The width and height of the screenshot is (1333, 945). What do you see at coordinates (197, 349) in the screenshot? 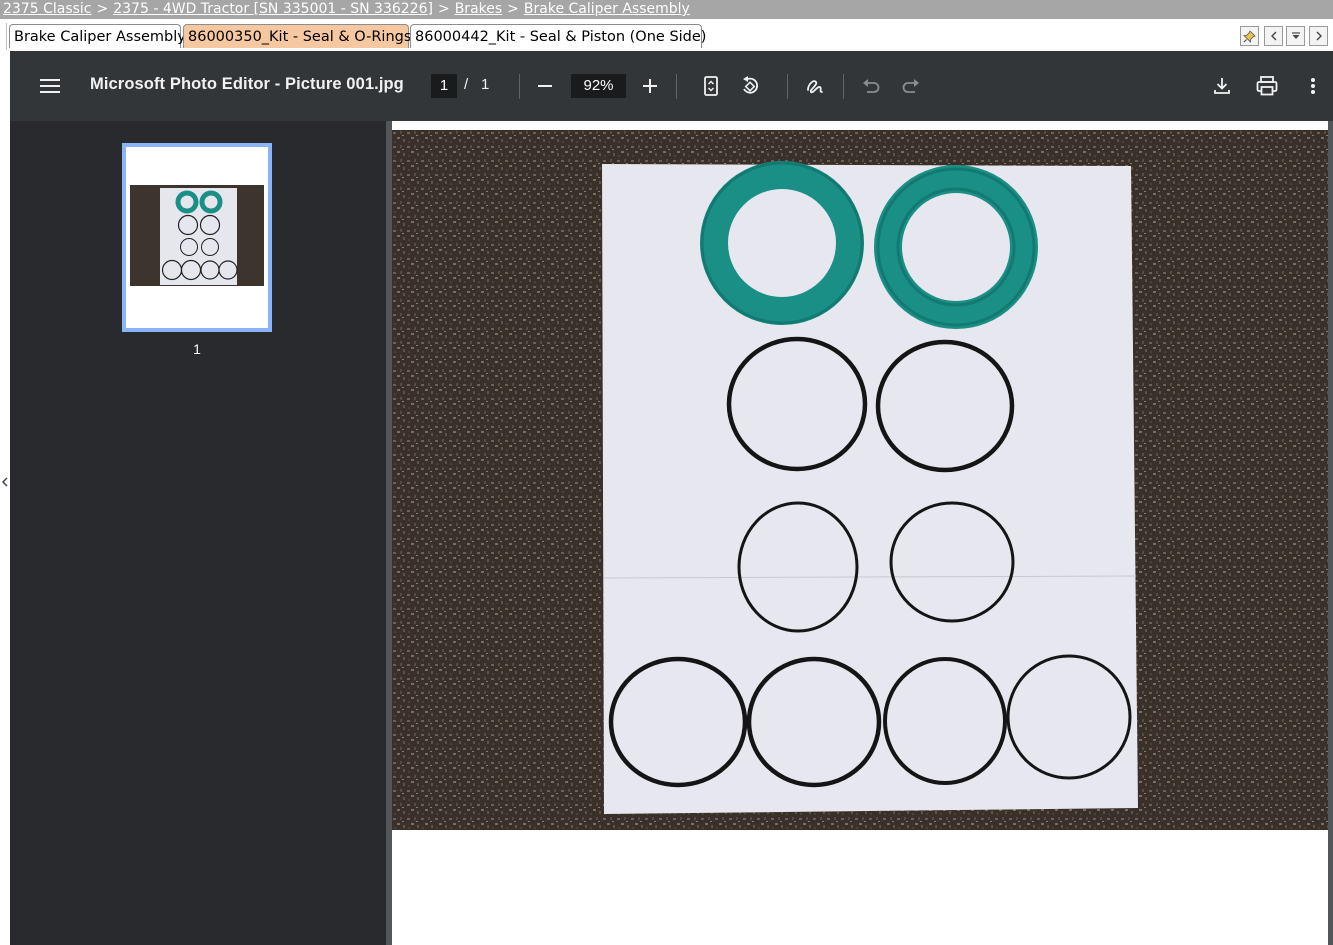
I see `thumbnail-page-number: 1` at bounding box center [197, 349].